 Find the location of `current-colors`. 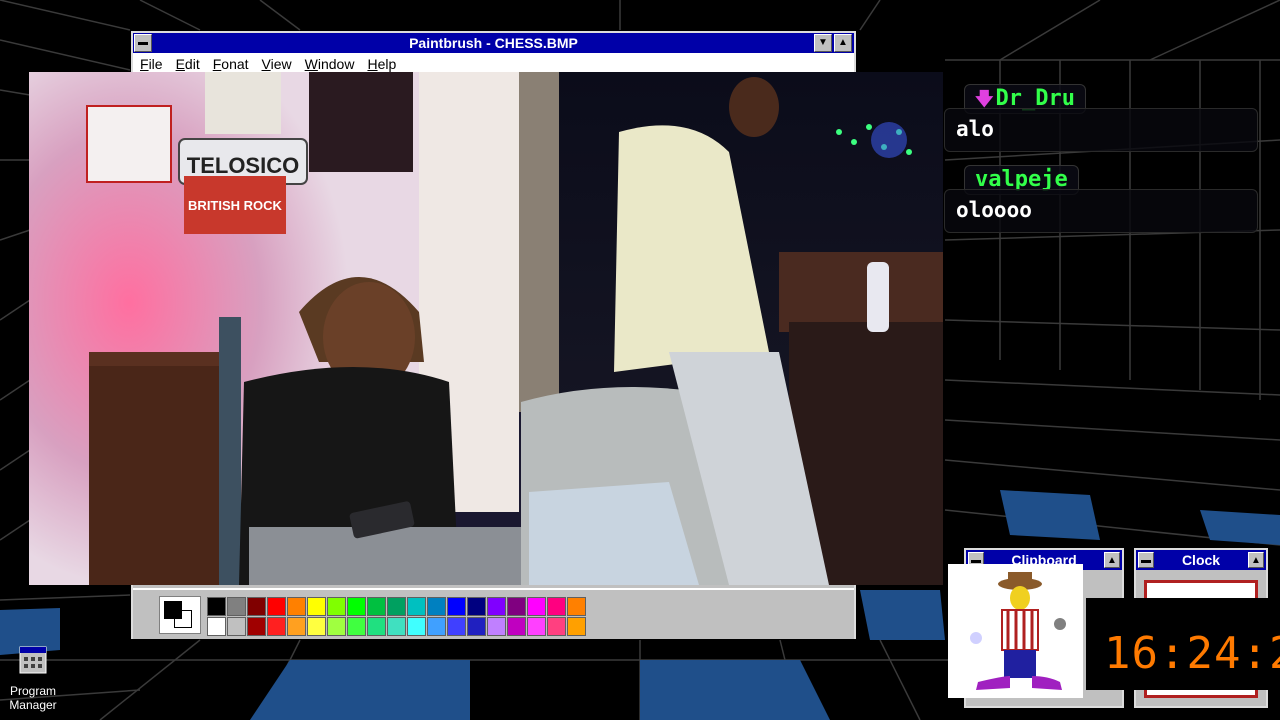

current-colors is located at coordinates (180, 615).